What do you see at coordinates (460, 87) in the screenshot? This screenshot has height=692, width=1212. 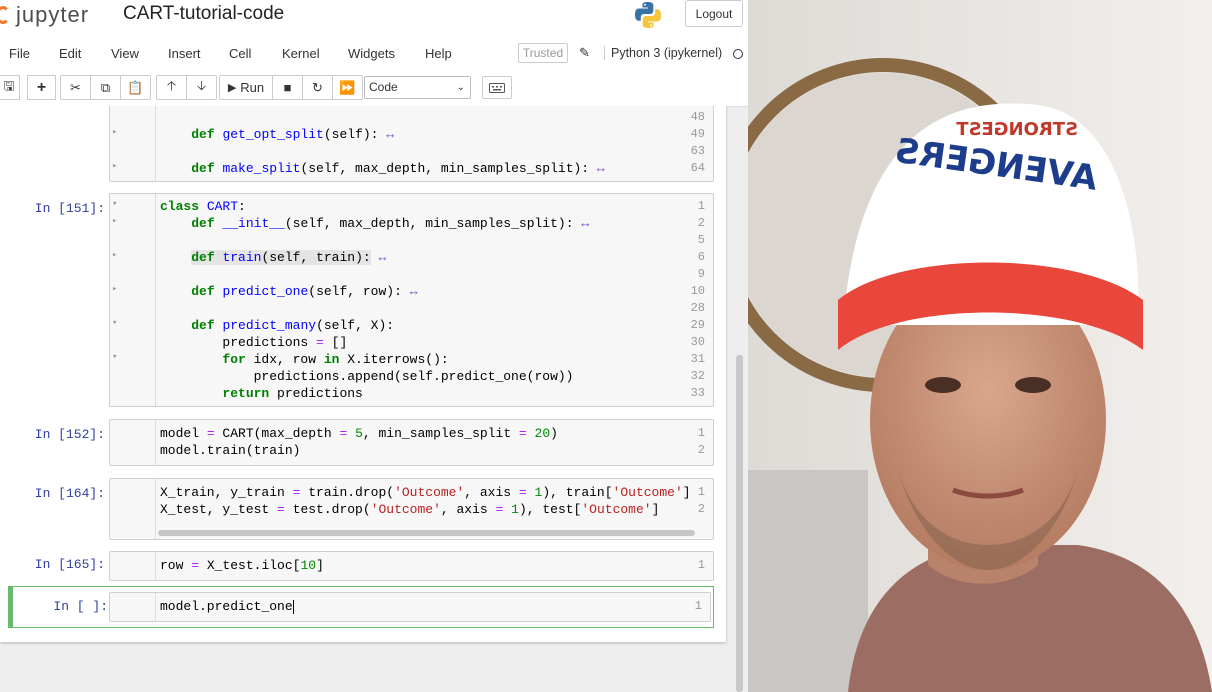 I see `chevron-down-icon: ⌄` at bounding box center [460, 87].